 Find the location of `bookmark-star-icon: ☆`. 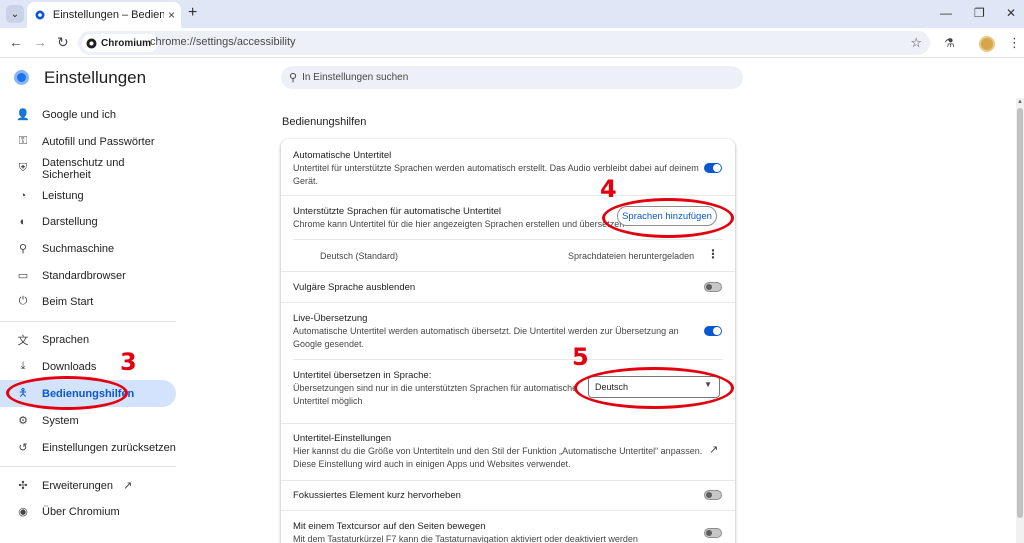

bookmark-star-icon: ☆ is located at coordinates (916, 43).